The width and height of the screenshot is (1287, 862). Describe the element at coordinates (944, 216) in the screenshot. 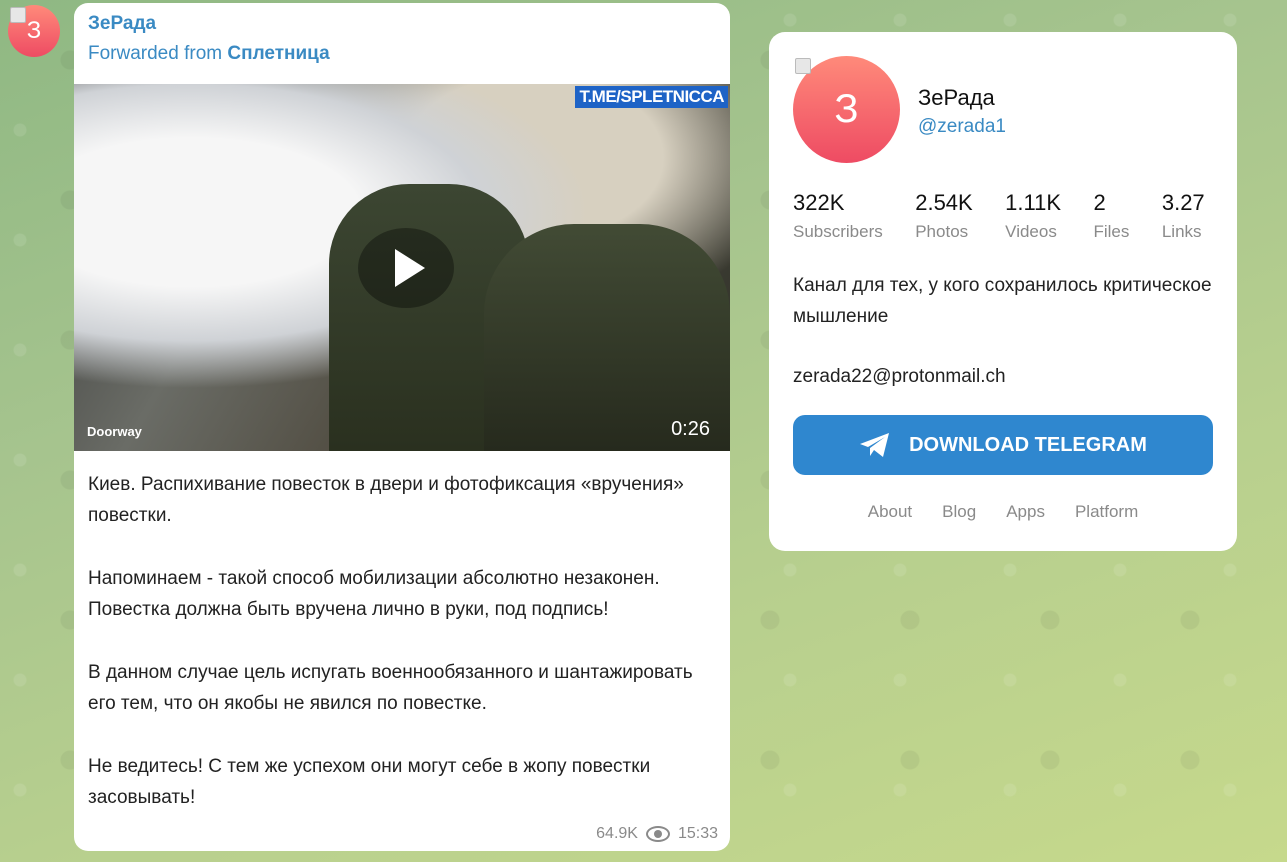

I see `stat-photos: 2.54K Photos` at that location.